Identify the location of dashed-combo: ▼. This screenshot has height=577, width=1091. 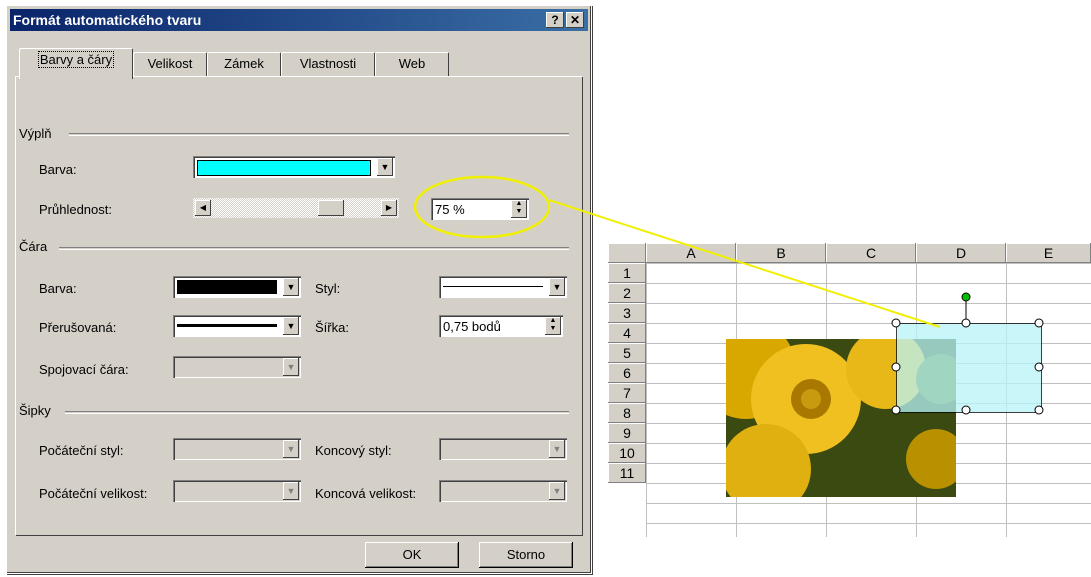
(237, 326).